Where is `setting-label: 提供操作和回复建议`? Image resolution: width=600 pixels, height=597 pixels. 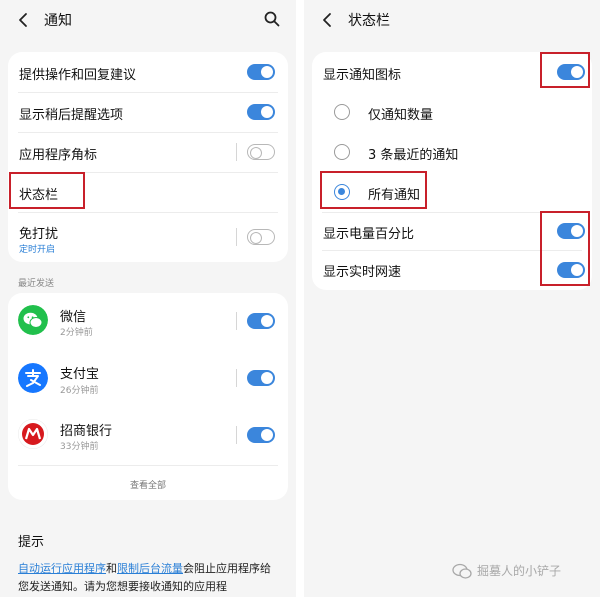
setting-label: 提供操作和回复建议 is located at coordinates (78, 75).